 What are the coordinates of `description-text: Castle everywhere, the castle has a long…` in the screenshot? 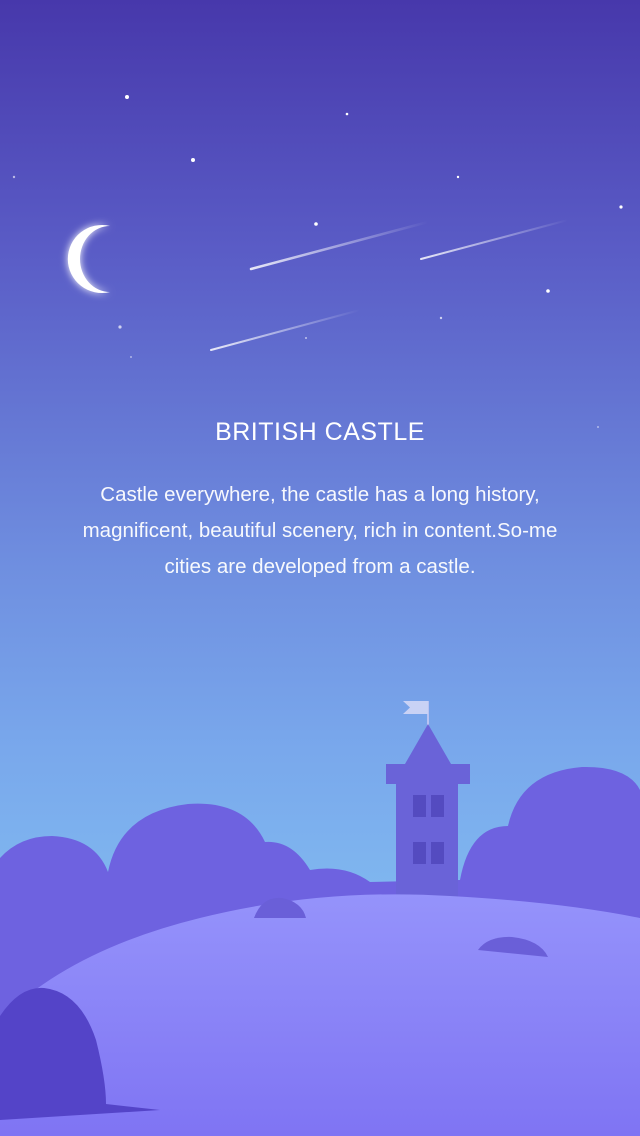 It's located at (320, 530).